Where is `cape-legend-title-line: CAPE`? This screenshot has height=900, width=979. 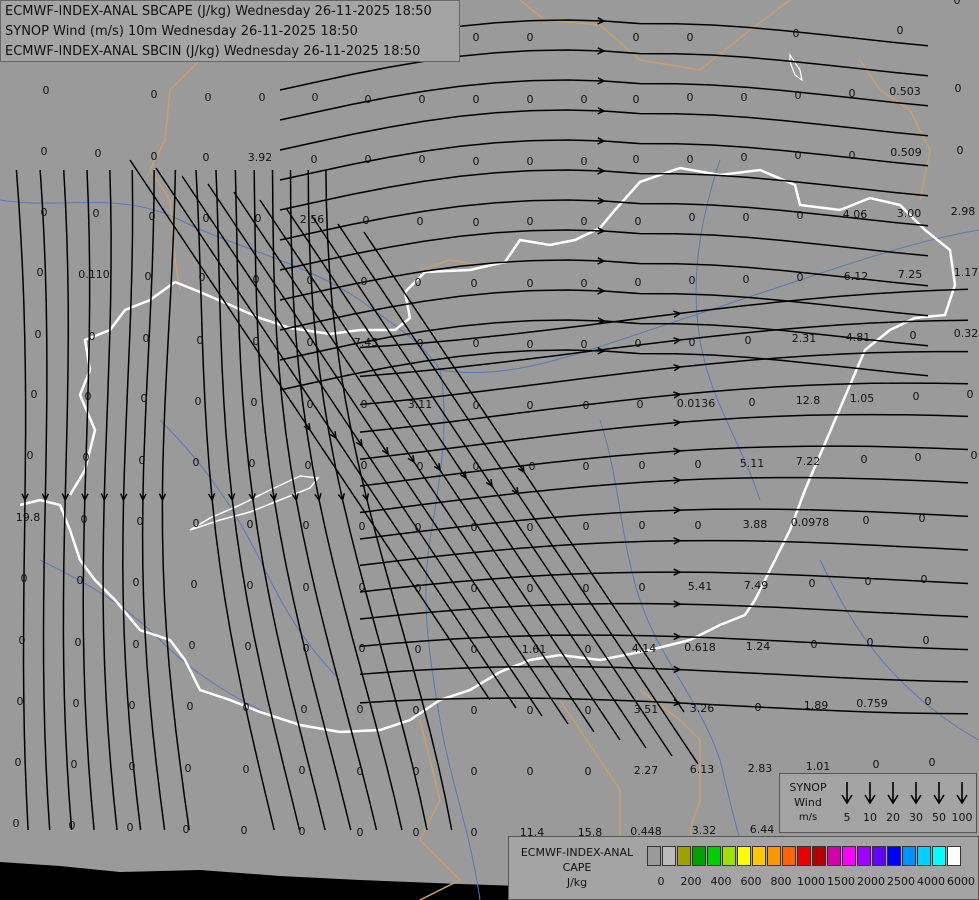
cape-legend-title-line: CAPE is located at coordinates (577, 867).